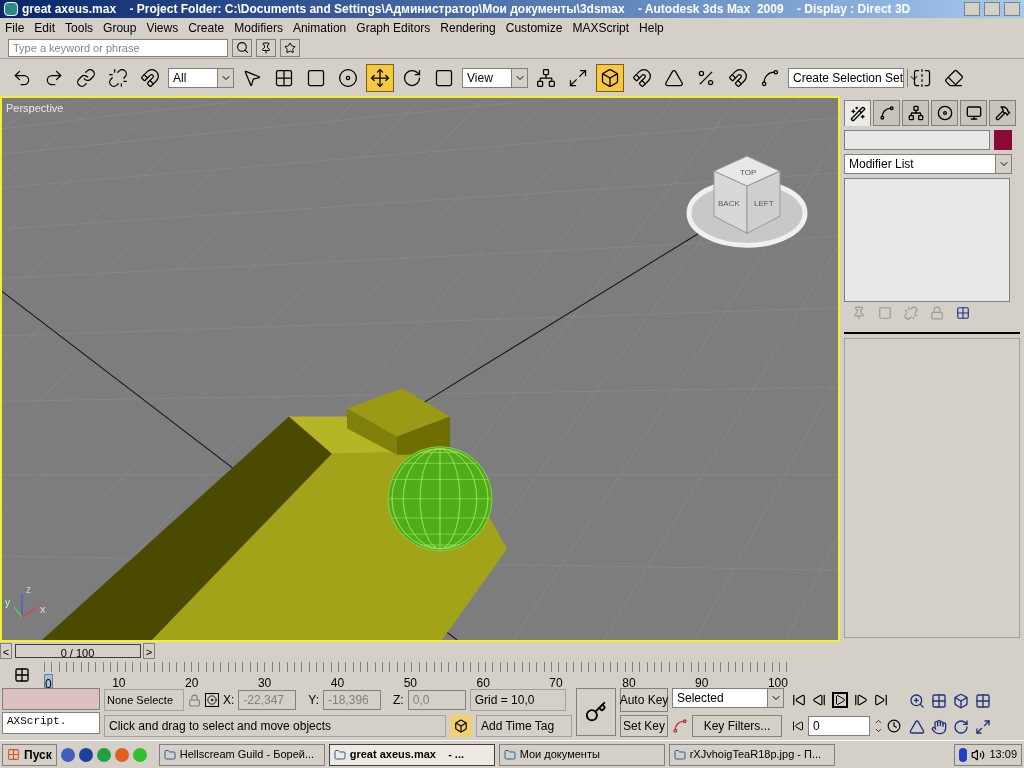 This screenshot has height=768, width=1024. What do you see at coordinates (534, 27) in the screenshot?
I see `menu-item: Customize` at bounding box center [534, 27].